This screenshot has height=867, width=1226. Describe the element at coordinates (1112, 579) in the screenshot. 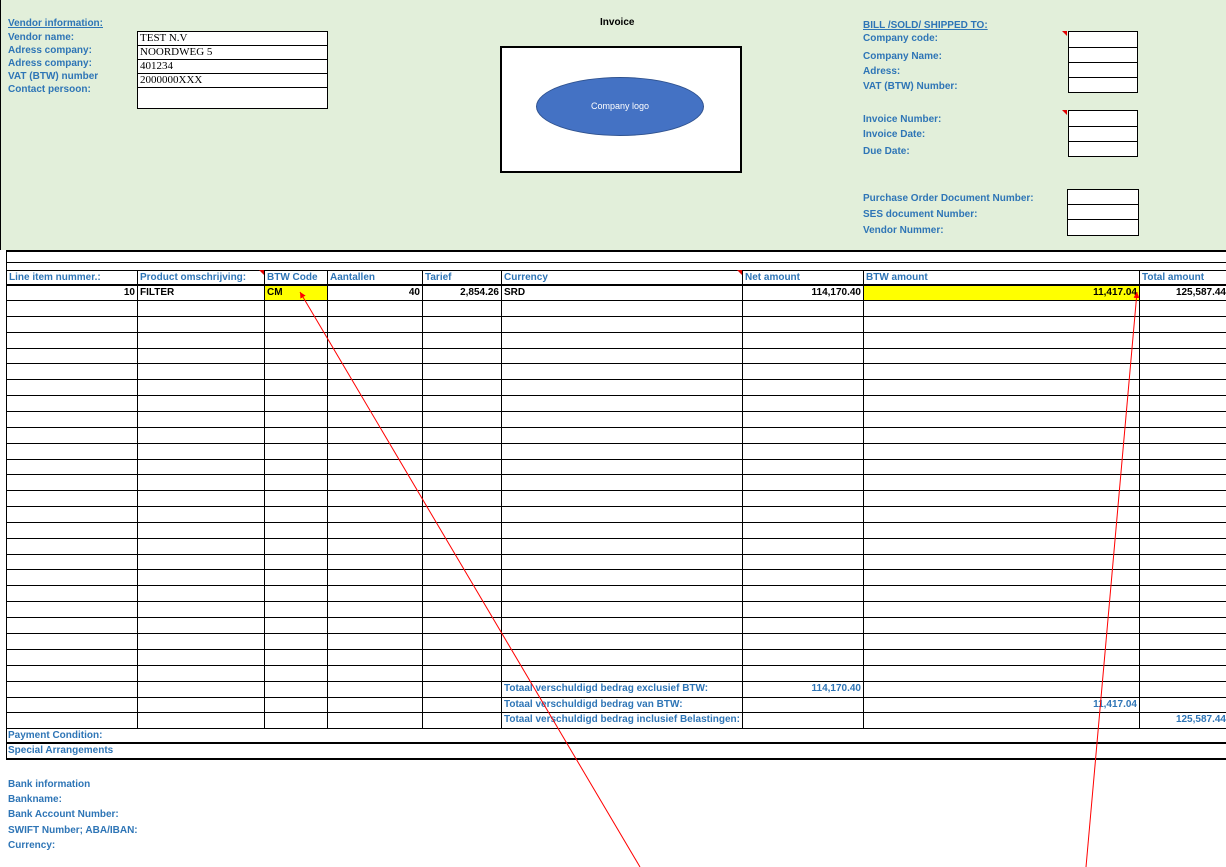

I see `arrow-to-btw-amount` at that location.